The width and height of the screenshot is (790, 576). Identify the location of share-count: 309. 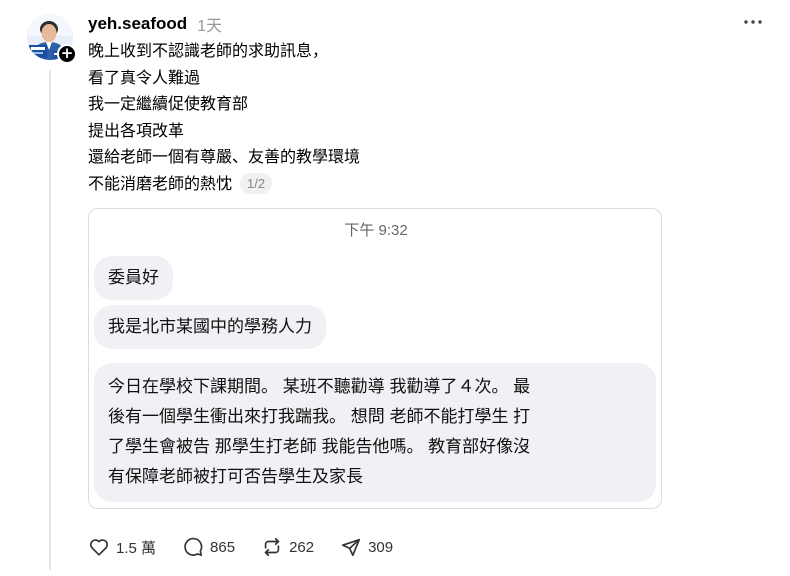
(381, 547).